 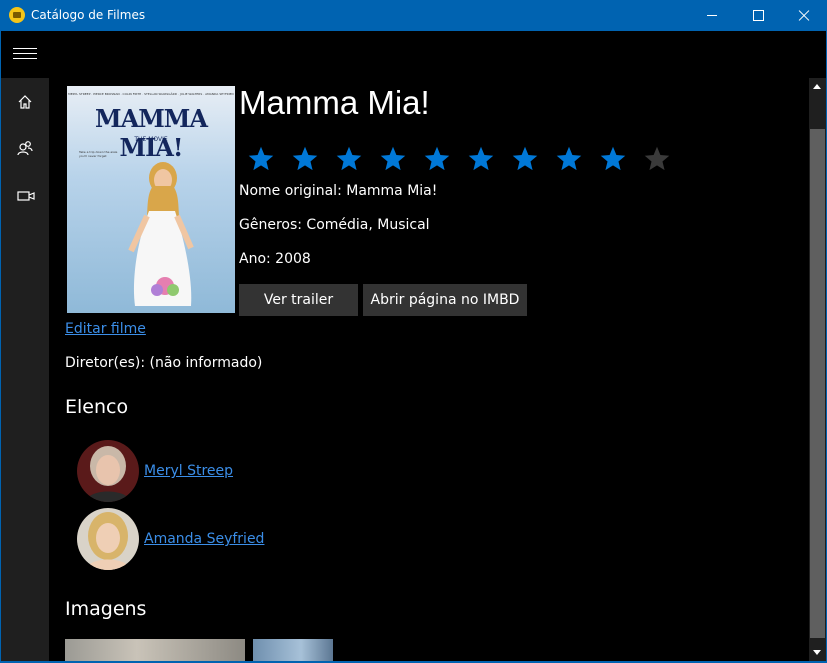 I want to click on vertical-scrollbar, so click(x=817, y=369).